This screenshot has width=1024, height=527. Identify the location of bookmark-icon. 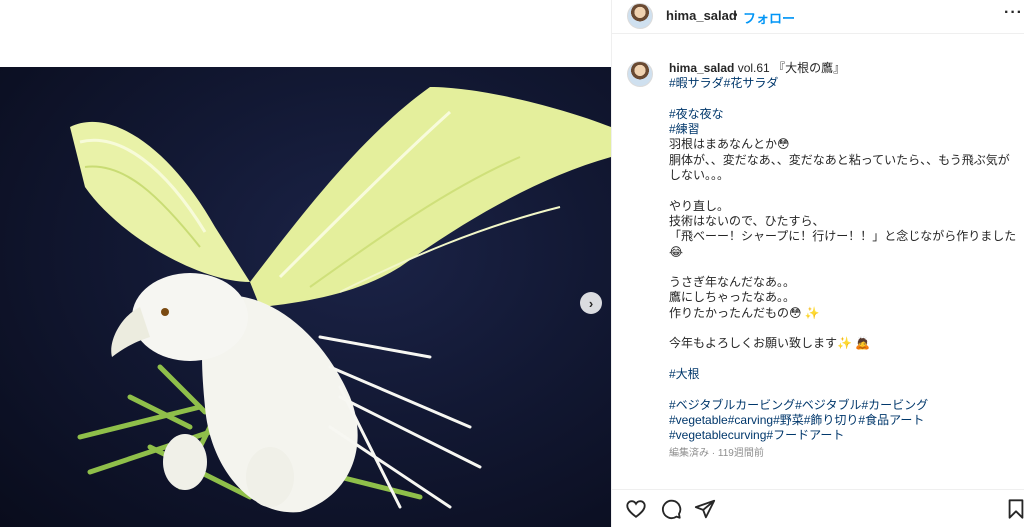
(1014, 509).